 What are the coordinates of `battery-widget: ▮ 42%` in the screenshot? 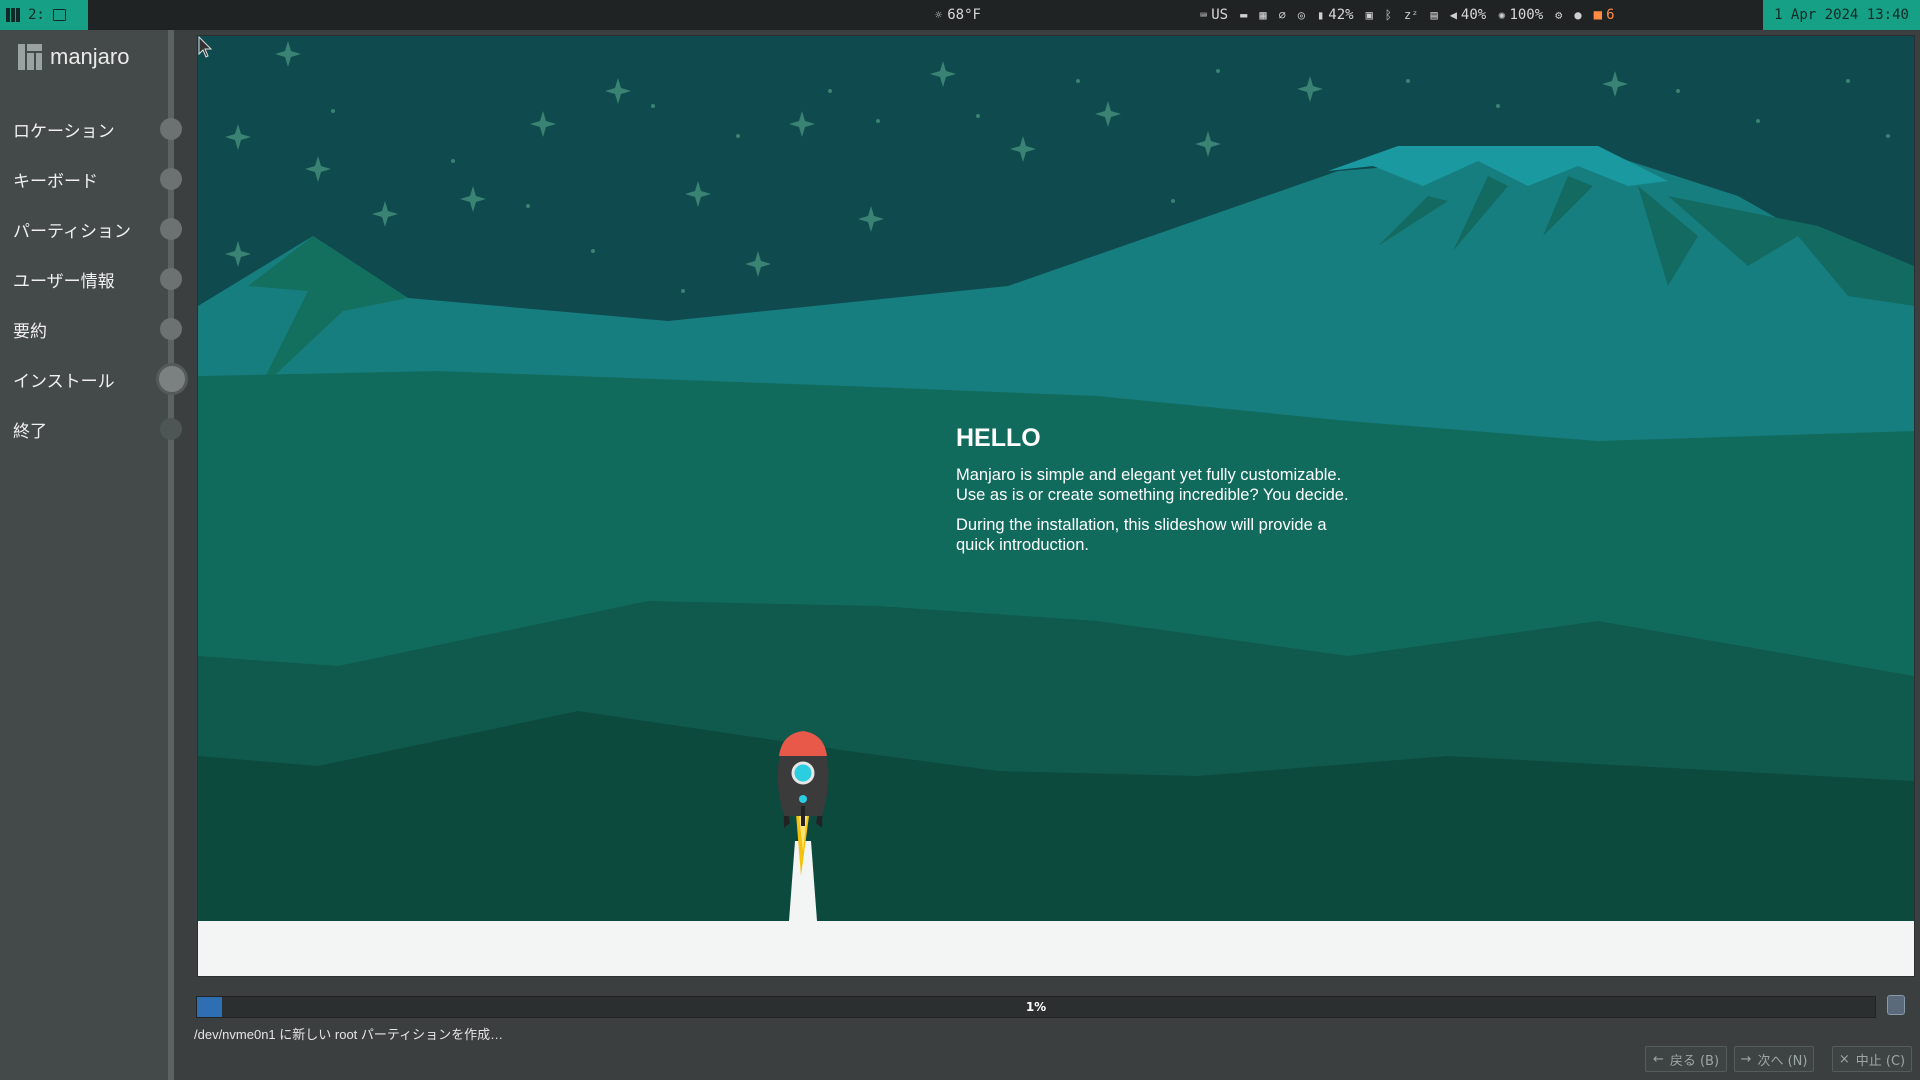 It's located at (1335, 15).